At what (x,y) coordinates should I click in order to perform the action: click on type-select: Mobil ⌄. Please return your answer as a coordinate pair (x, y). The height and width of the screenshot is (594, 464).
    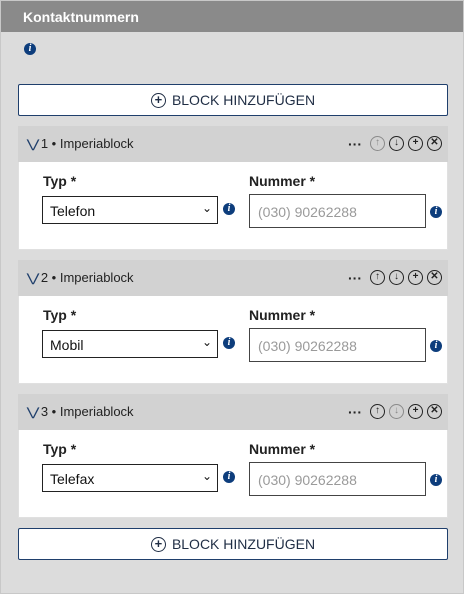
    Looking at the image, I should click on (130, 344).